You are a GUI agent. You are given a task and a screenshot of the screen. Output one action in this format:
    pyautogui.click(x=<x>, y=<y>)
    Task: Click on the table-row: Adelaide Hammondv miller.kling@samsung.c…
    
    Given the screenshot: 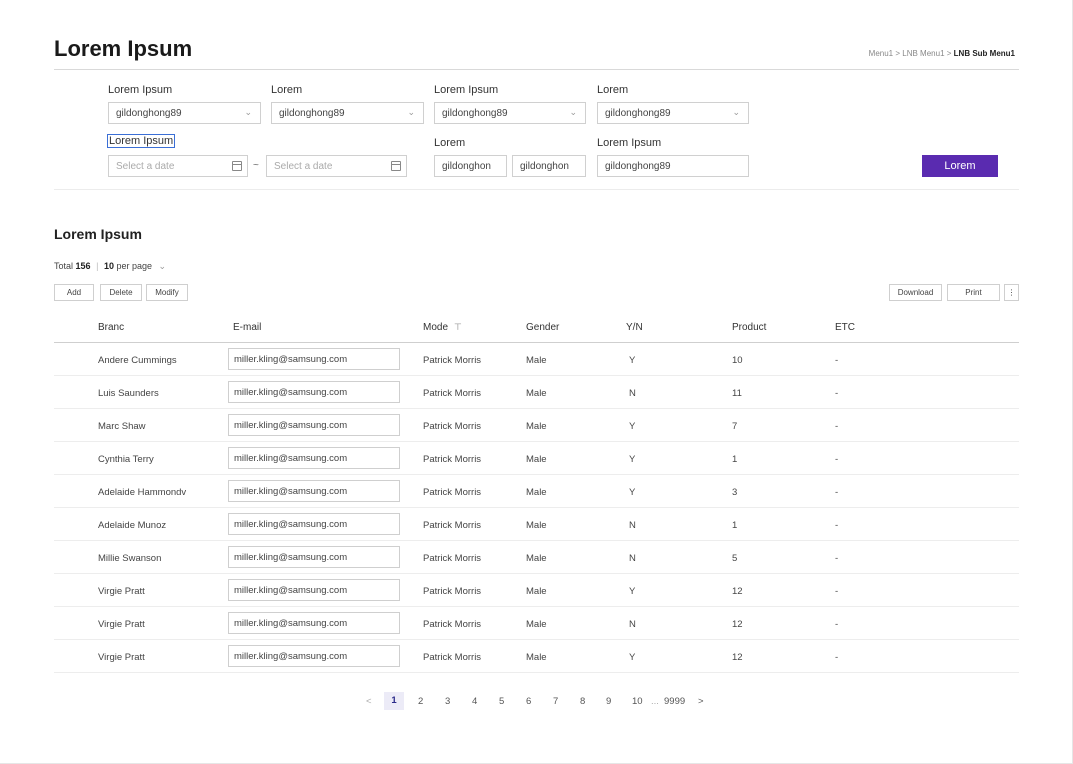 What is the action you would take?
    pyautogui.click(x=536, y=491)
    